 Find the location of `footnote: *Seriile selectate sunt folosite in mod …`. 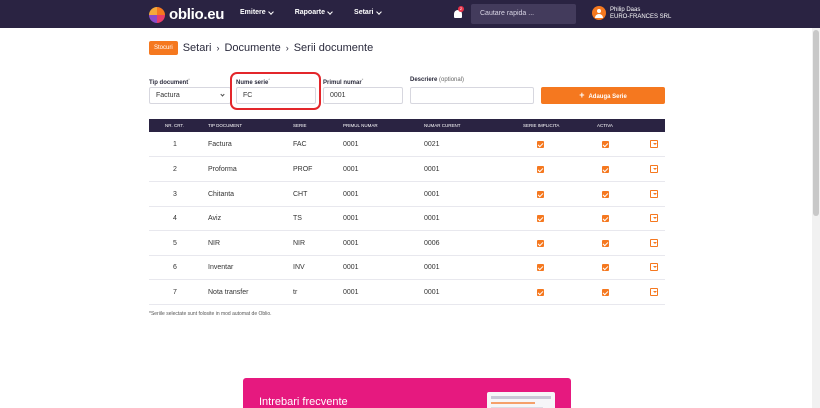

footnote: *Seriile selectate sunt folosite in mod … is located at coordinates (210, 314).